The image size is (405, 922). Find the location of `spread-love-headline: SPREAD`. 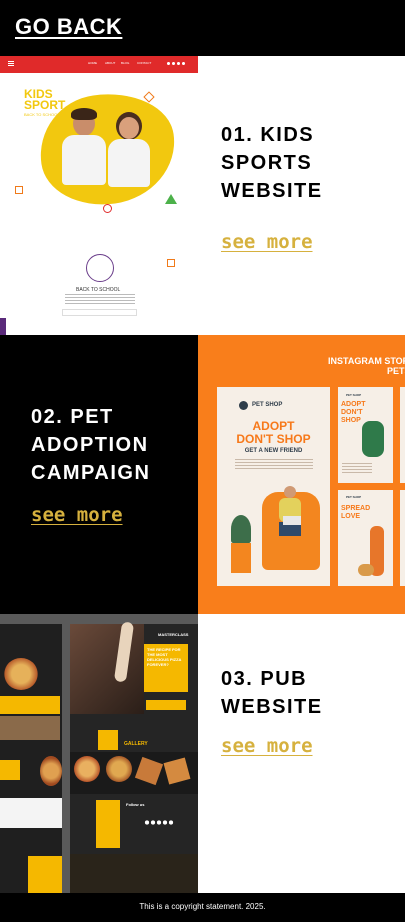

spread-love-headline: SPREAD is located at coordinates (356, 508).